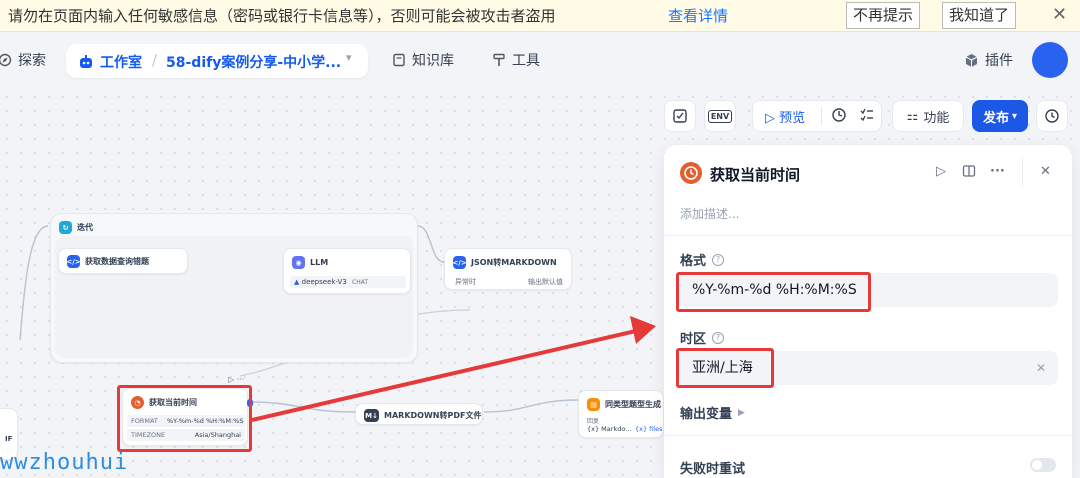  I want to click on preview-label: 预览, so click(792, 118).